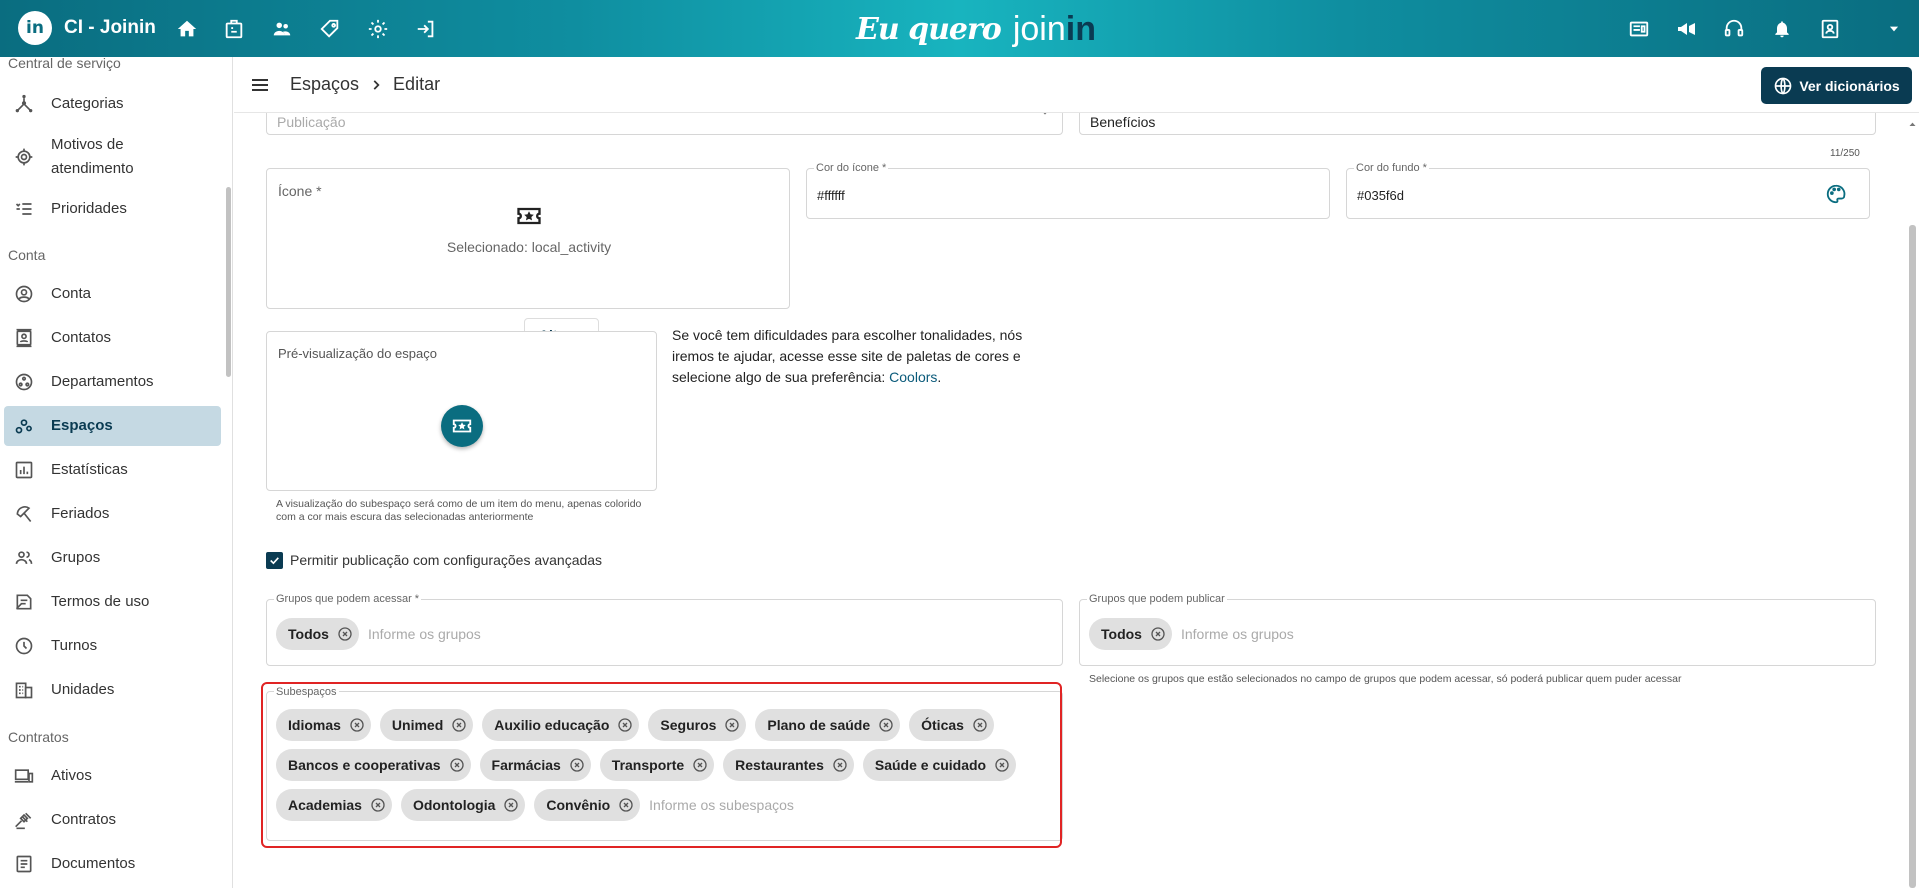  Describe the element at coordinates (311, 122) in the screenshot. I see `publication-placeholder: Publicação` at that location.